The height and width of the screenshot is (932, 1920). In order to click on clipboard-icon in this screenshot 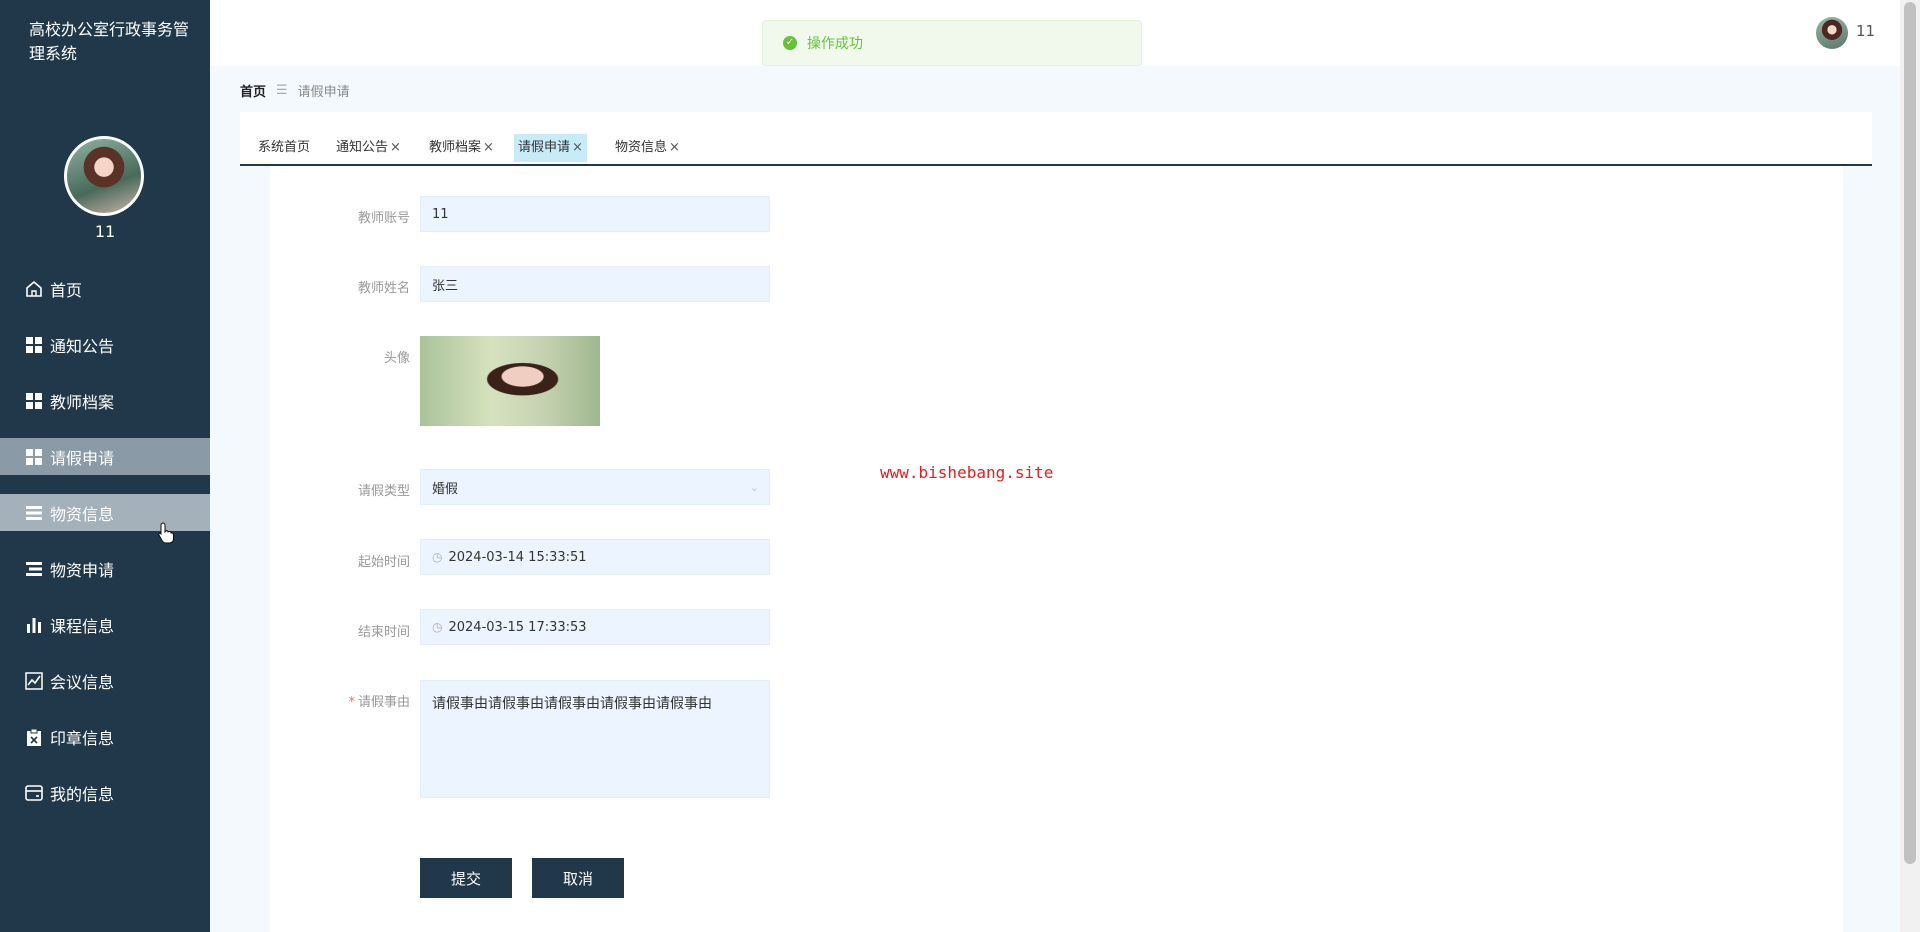, I will do `click(34, 737)`.